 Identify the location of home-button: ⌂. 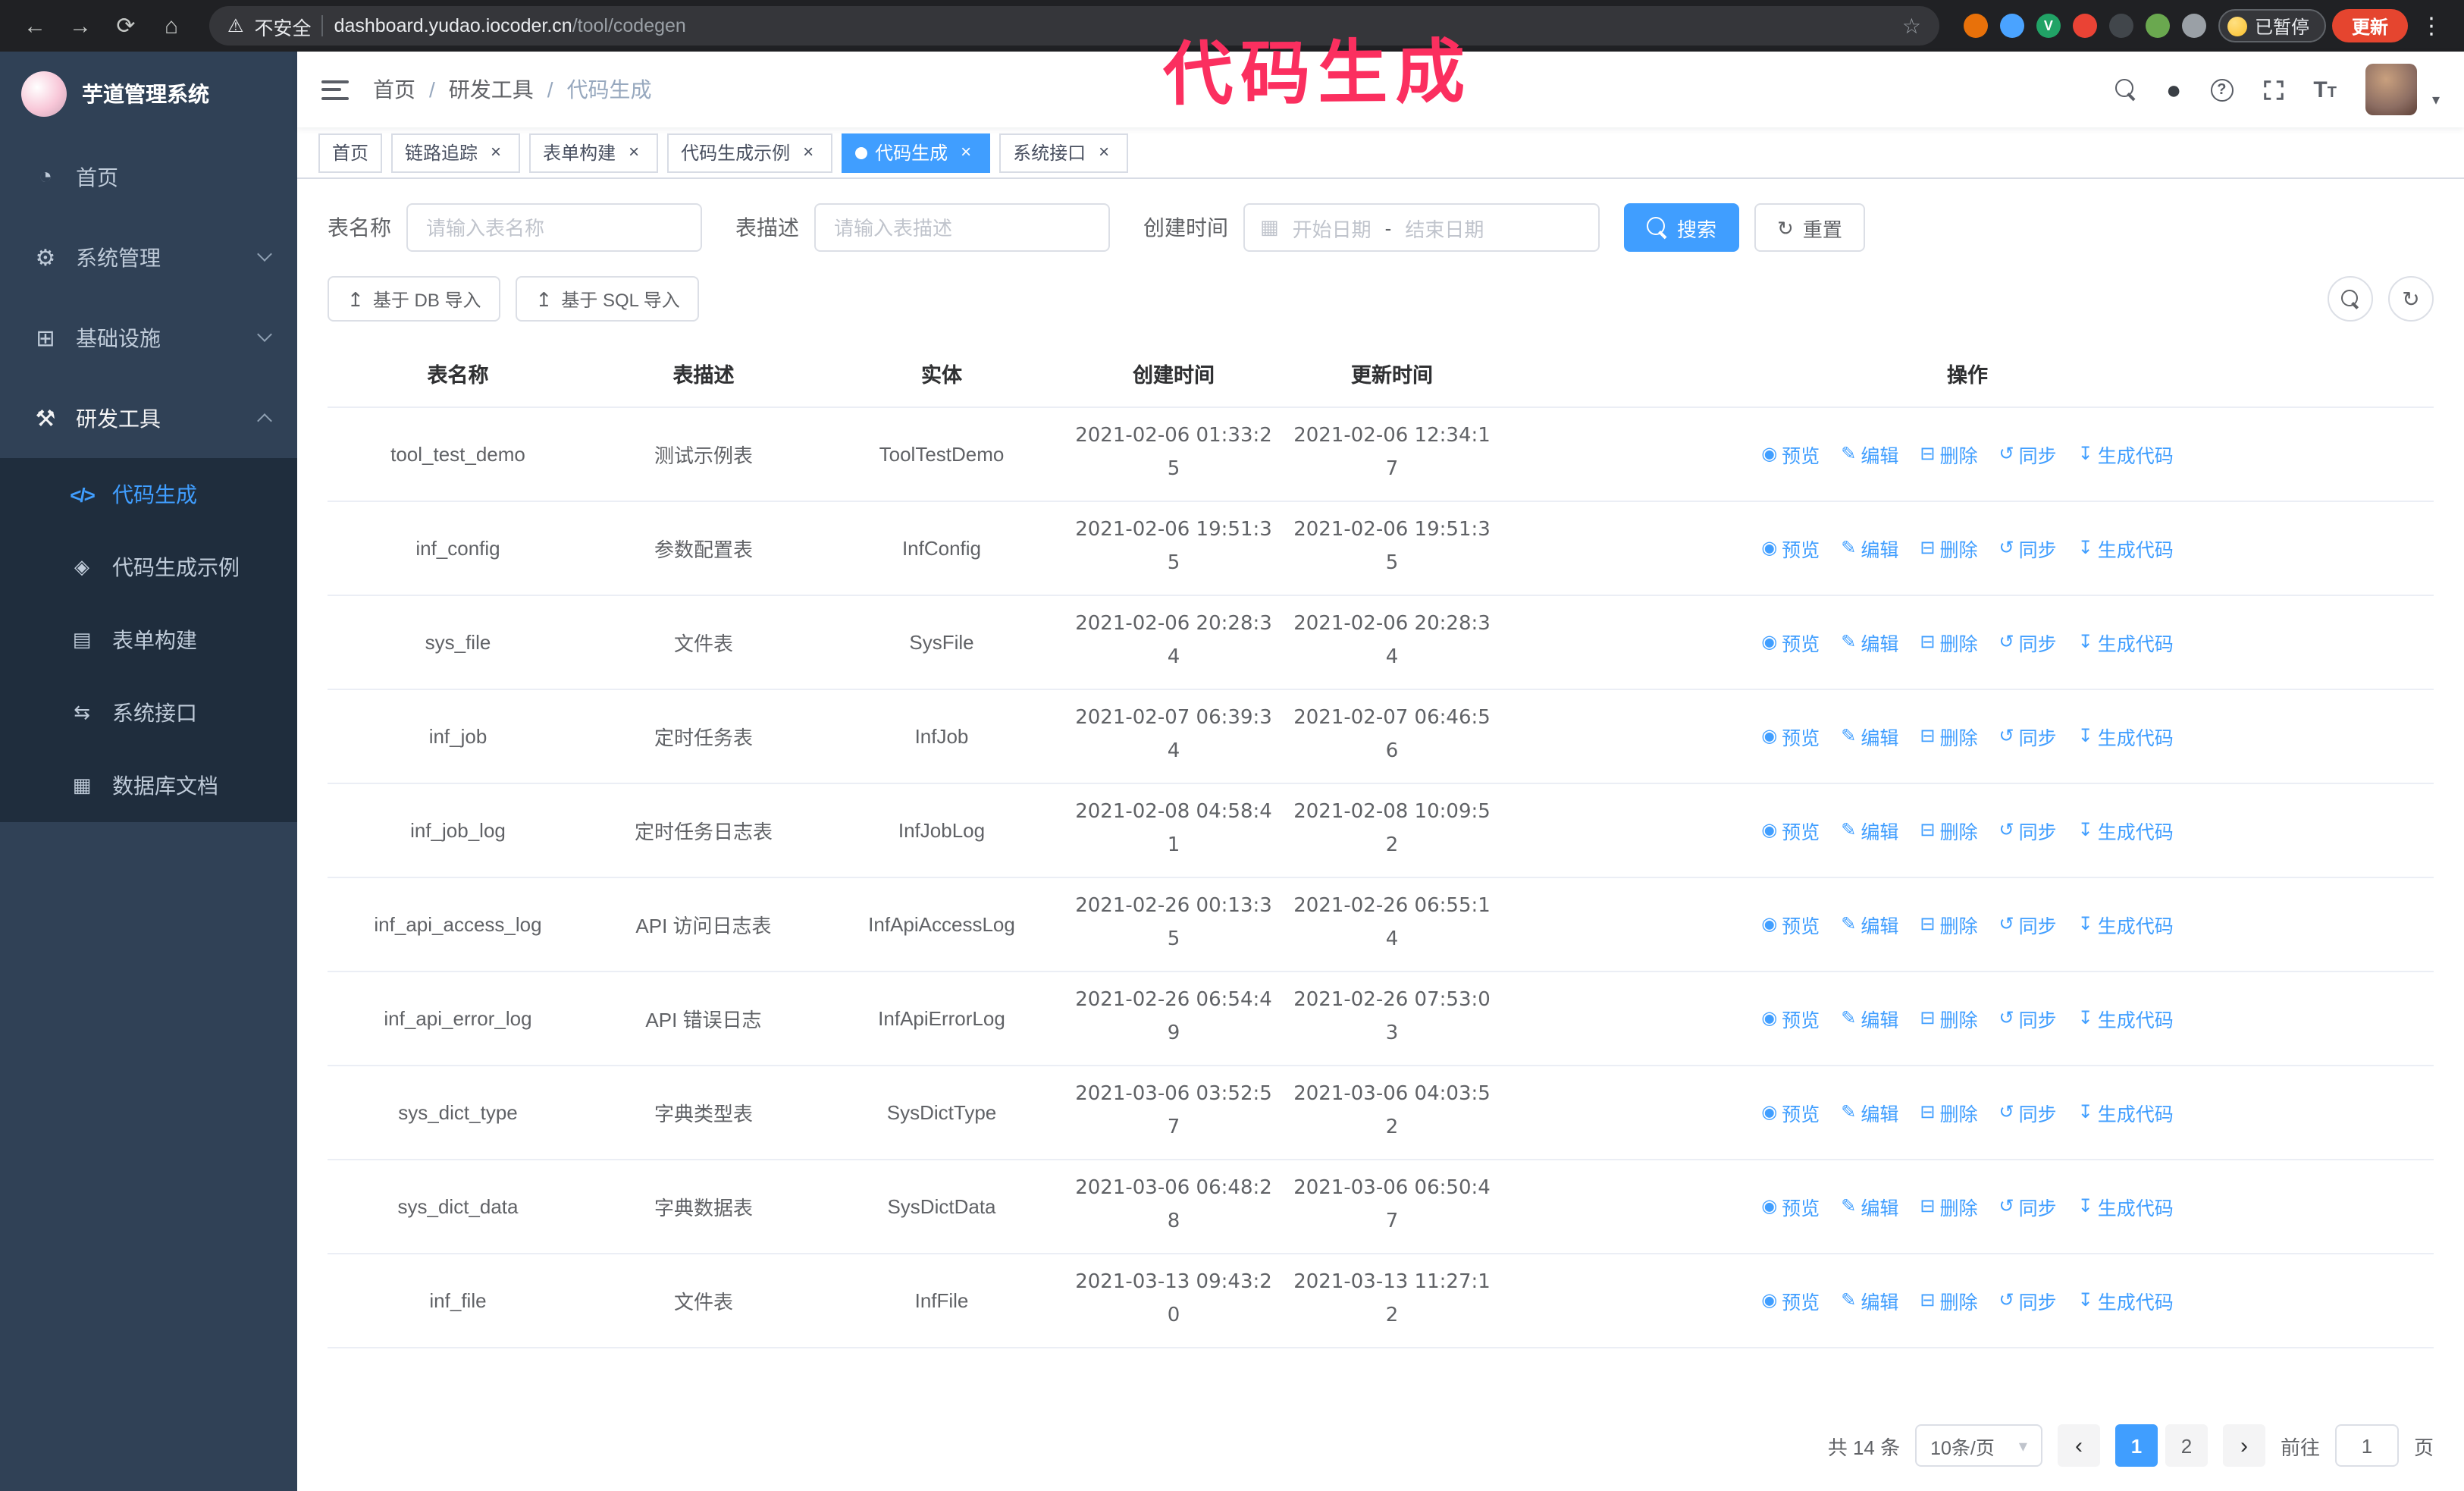
(171, 26).